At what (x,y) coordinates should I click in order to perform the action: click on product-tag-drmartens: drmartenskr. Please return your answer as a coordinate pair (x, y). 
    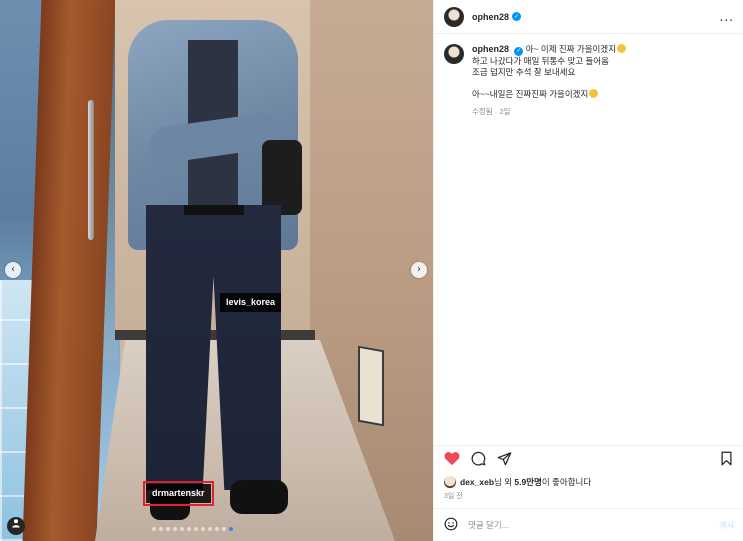
    Looking at the image, I should click on (178, 493).